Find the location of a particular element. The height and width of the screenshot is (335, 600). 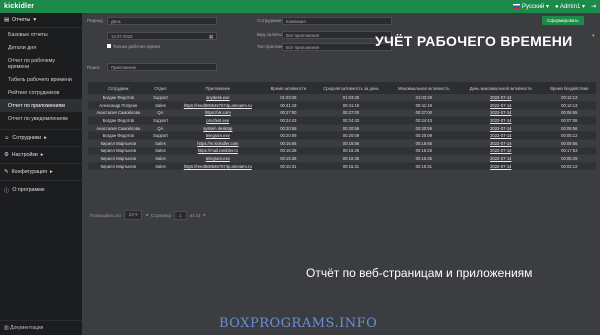

employees-select: Компания is located at coordinates (337, 21).